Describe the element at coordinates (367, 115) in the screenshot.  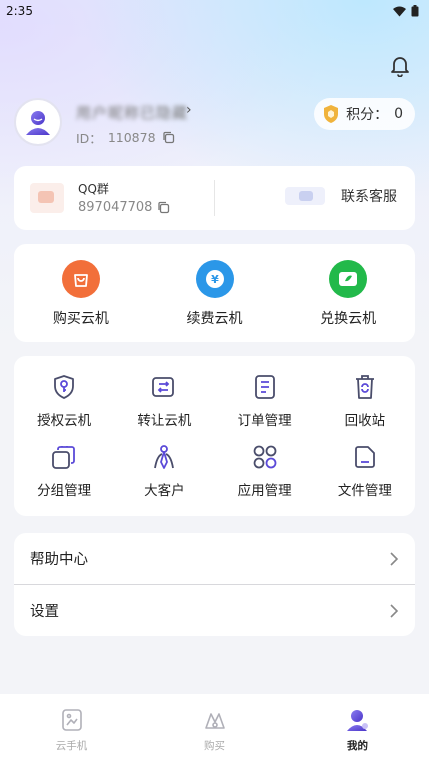
I see `points-label: 积分：` at that location.